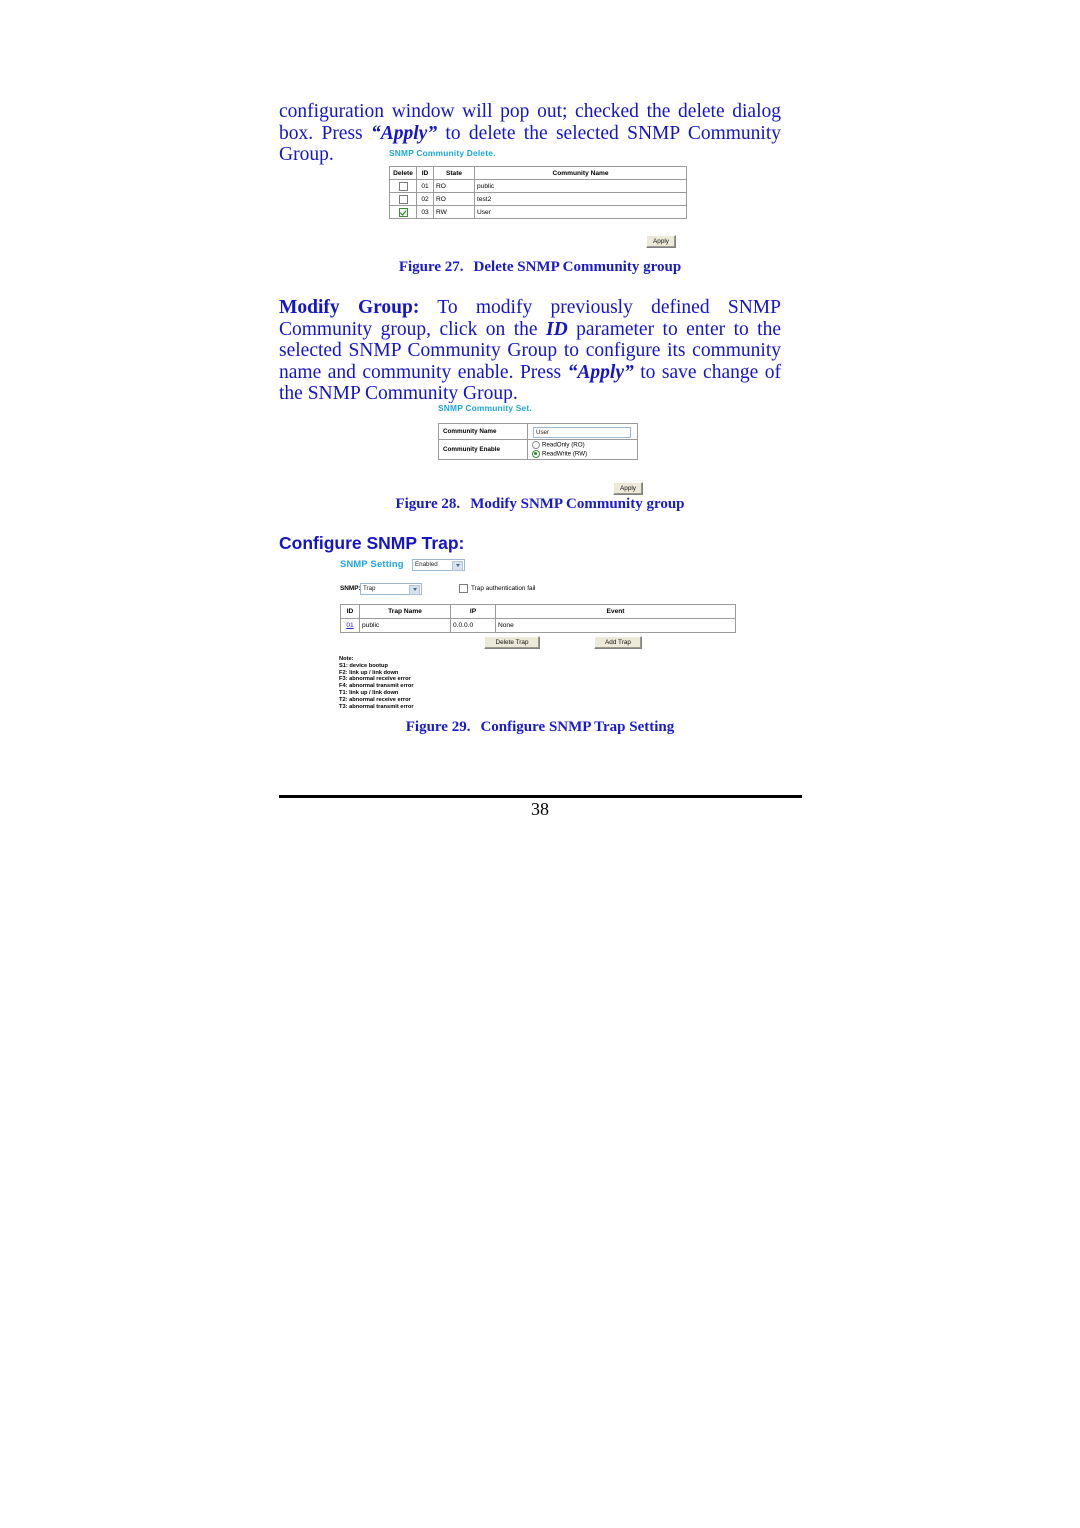 The image size is (1080, 1528). Describe the element at coordinates (431, 267) in the screenshot. I see `figure27-number: Figure 27.` at that location.